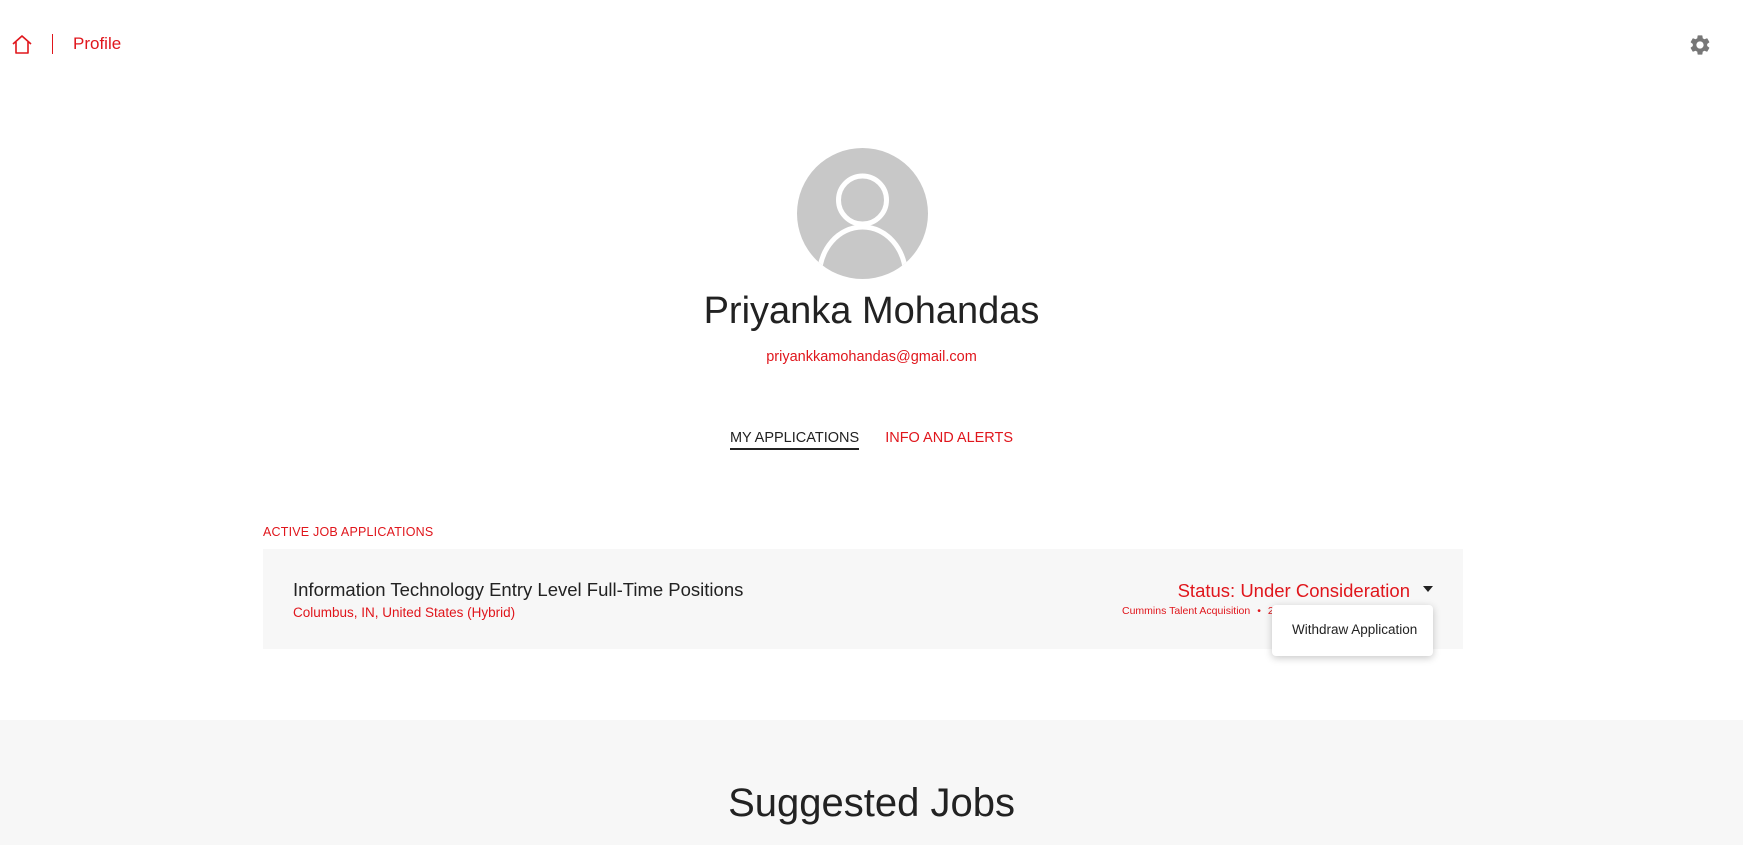 This screenshot has height=845, width=1743. Describe the element at coordinates (1293, 590) in the screenshot. I see `application-status: Status: Under Consideration` at that location.